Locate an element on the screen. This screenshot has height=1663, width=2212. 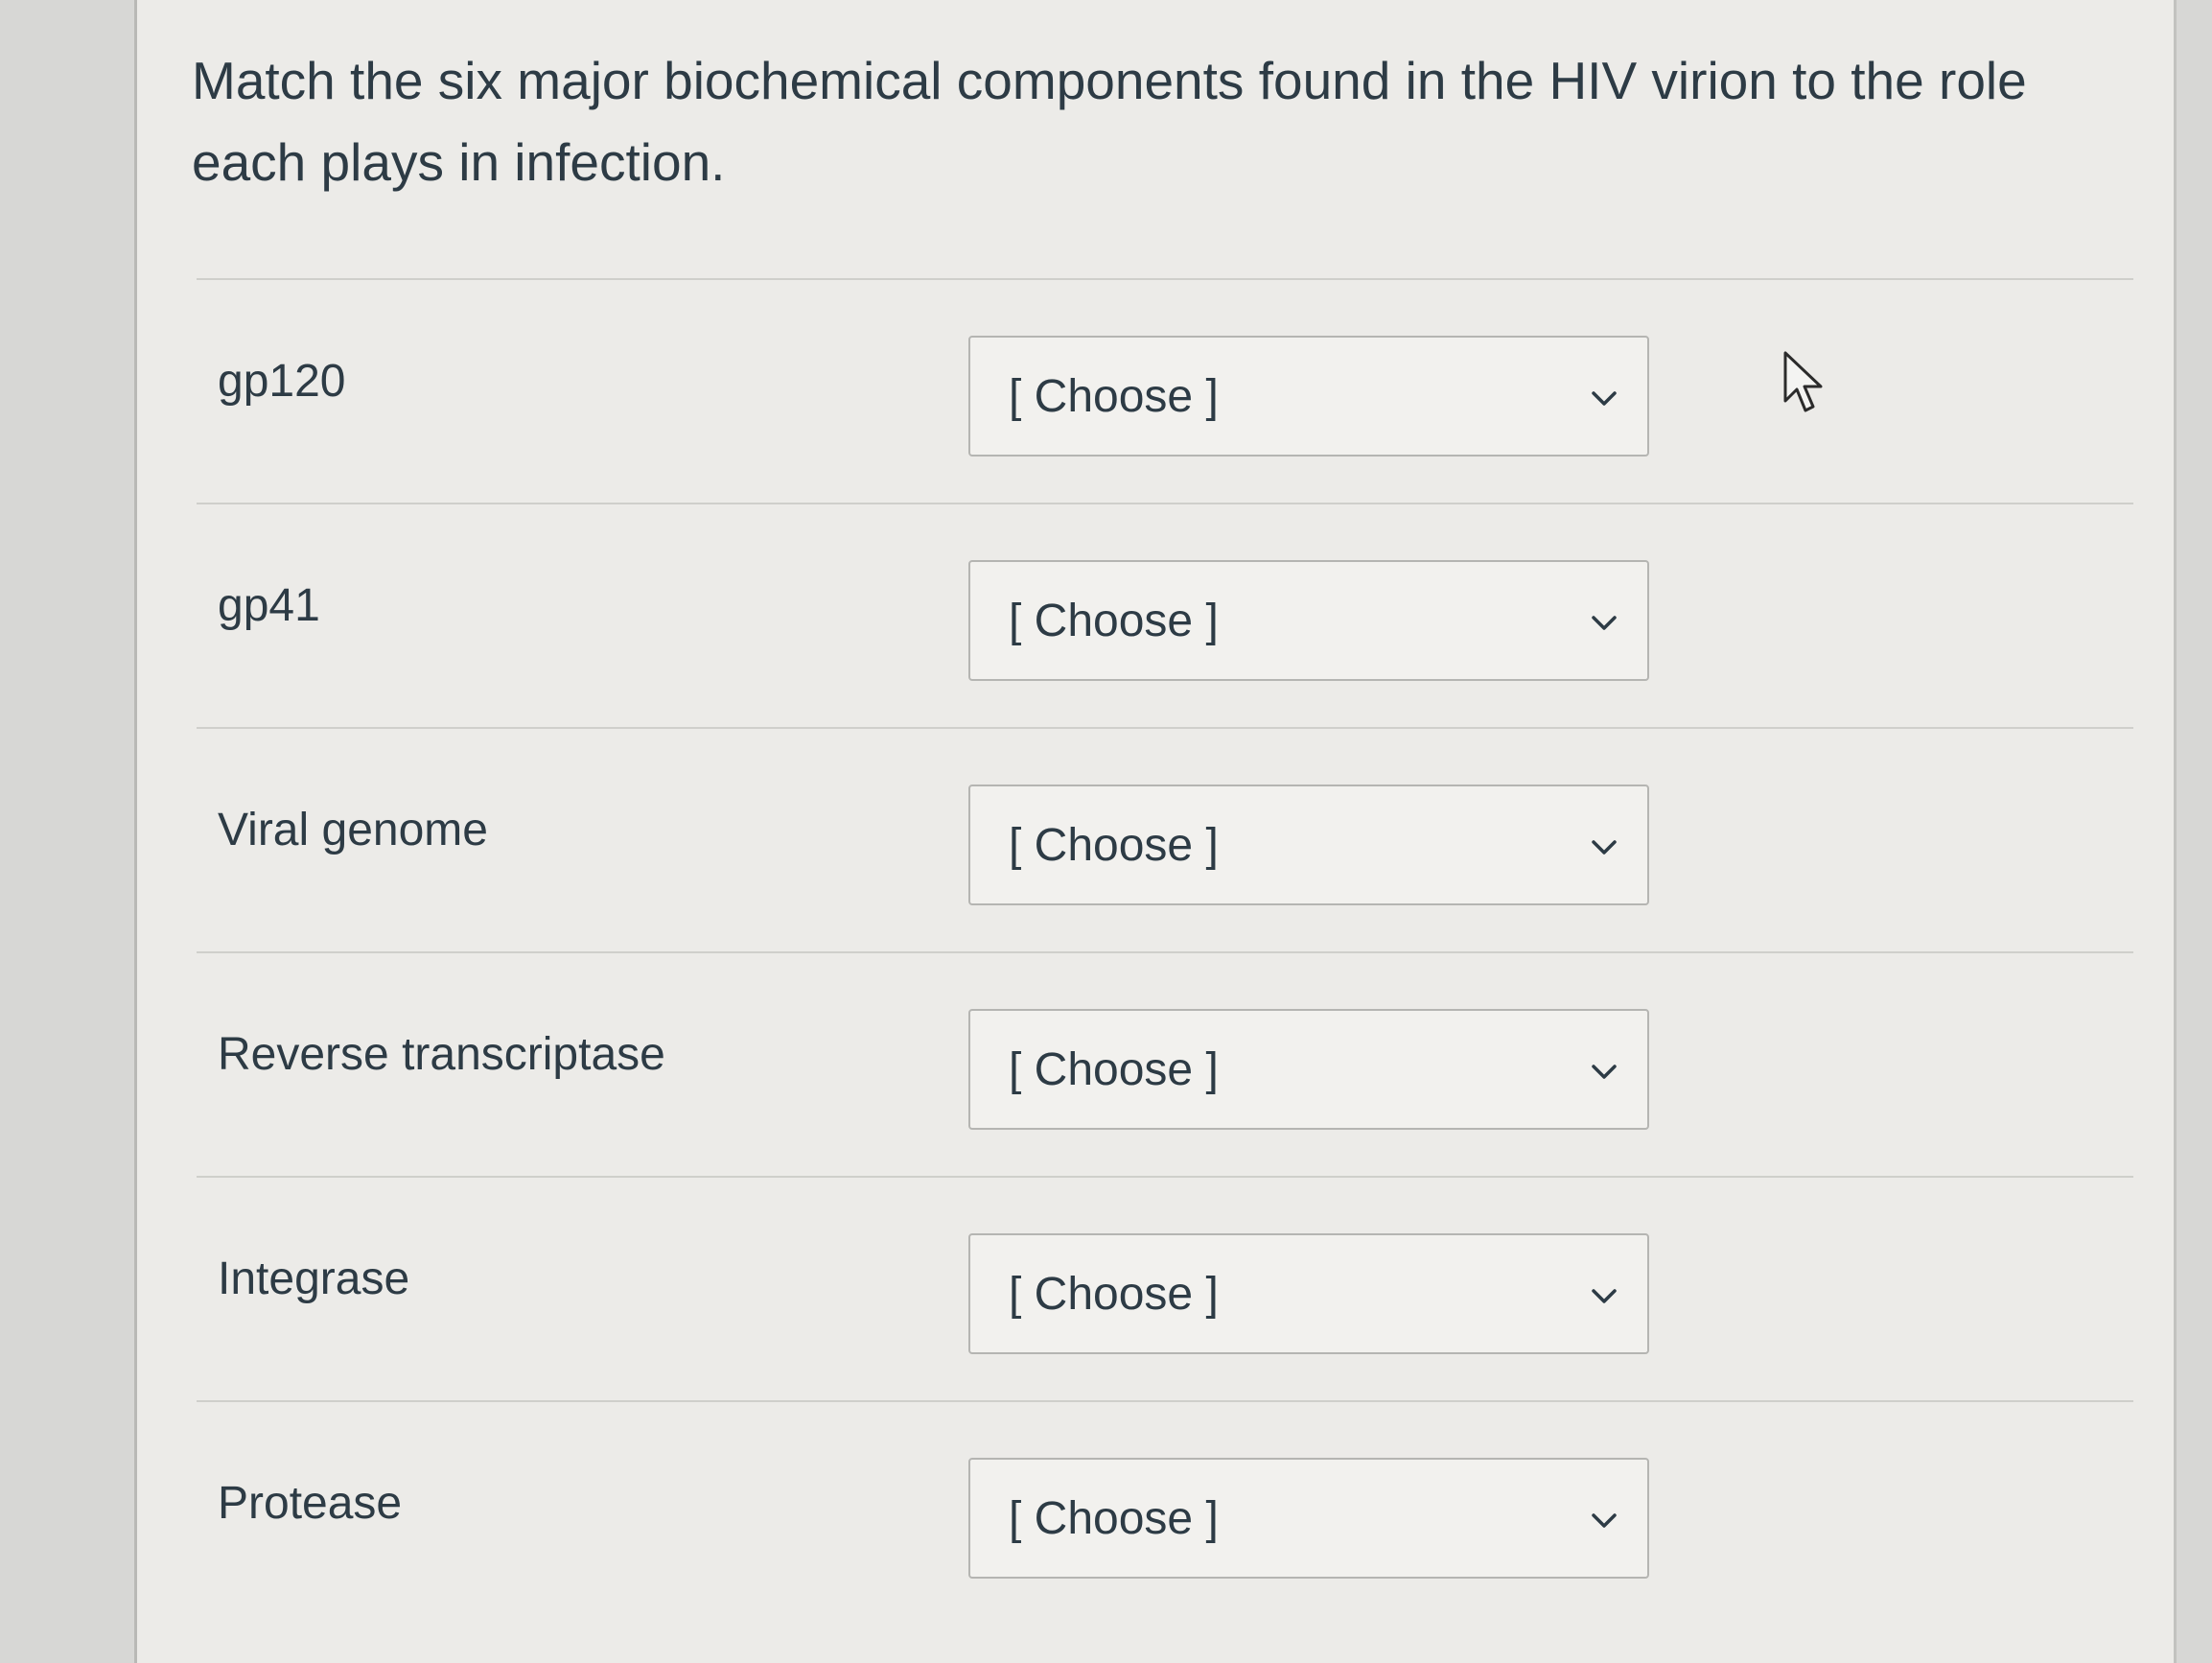
match-row: Reverse transcriptase [ Choose ] is located at coordinates (1165, 1063).